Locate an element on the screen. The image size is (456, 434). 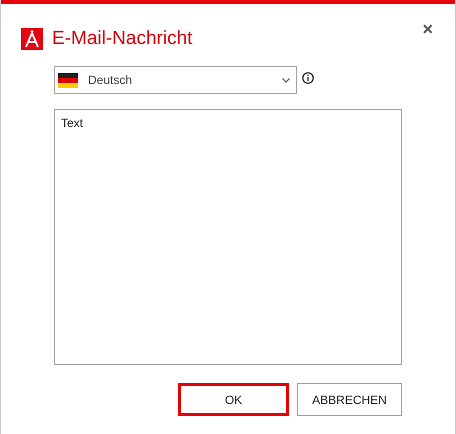
cancel-button: ABBRECHEN is located at coordinates (349, 399).